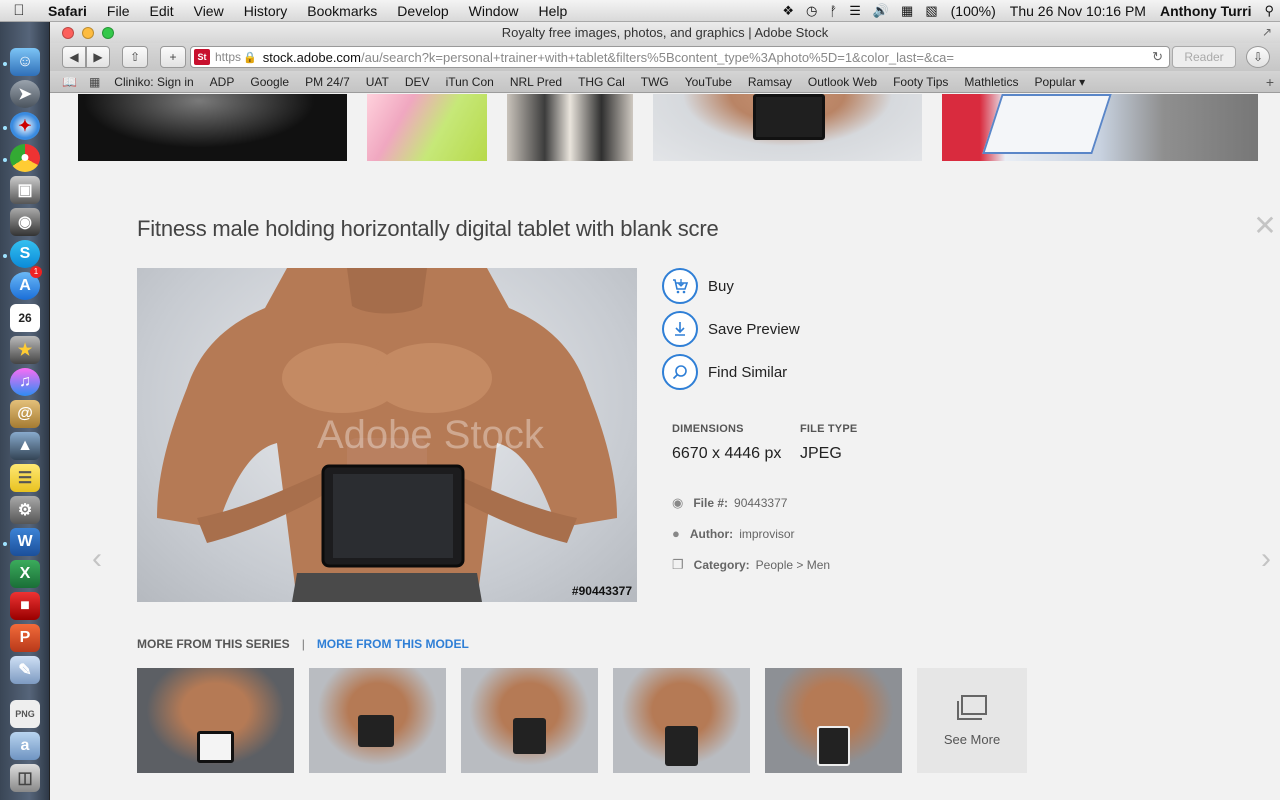  I want to click on add-bookmark-button: +, so click(173, 57).